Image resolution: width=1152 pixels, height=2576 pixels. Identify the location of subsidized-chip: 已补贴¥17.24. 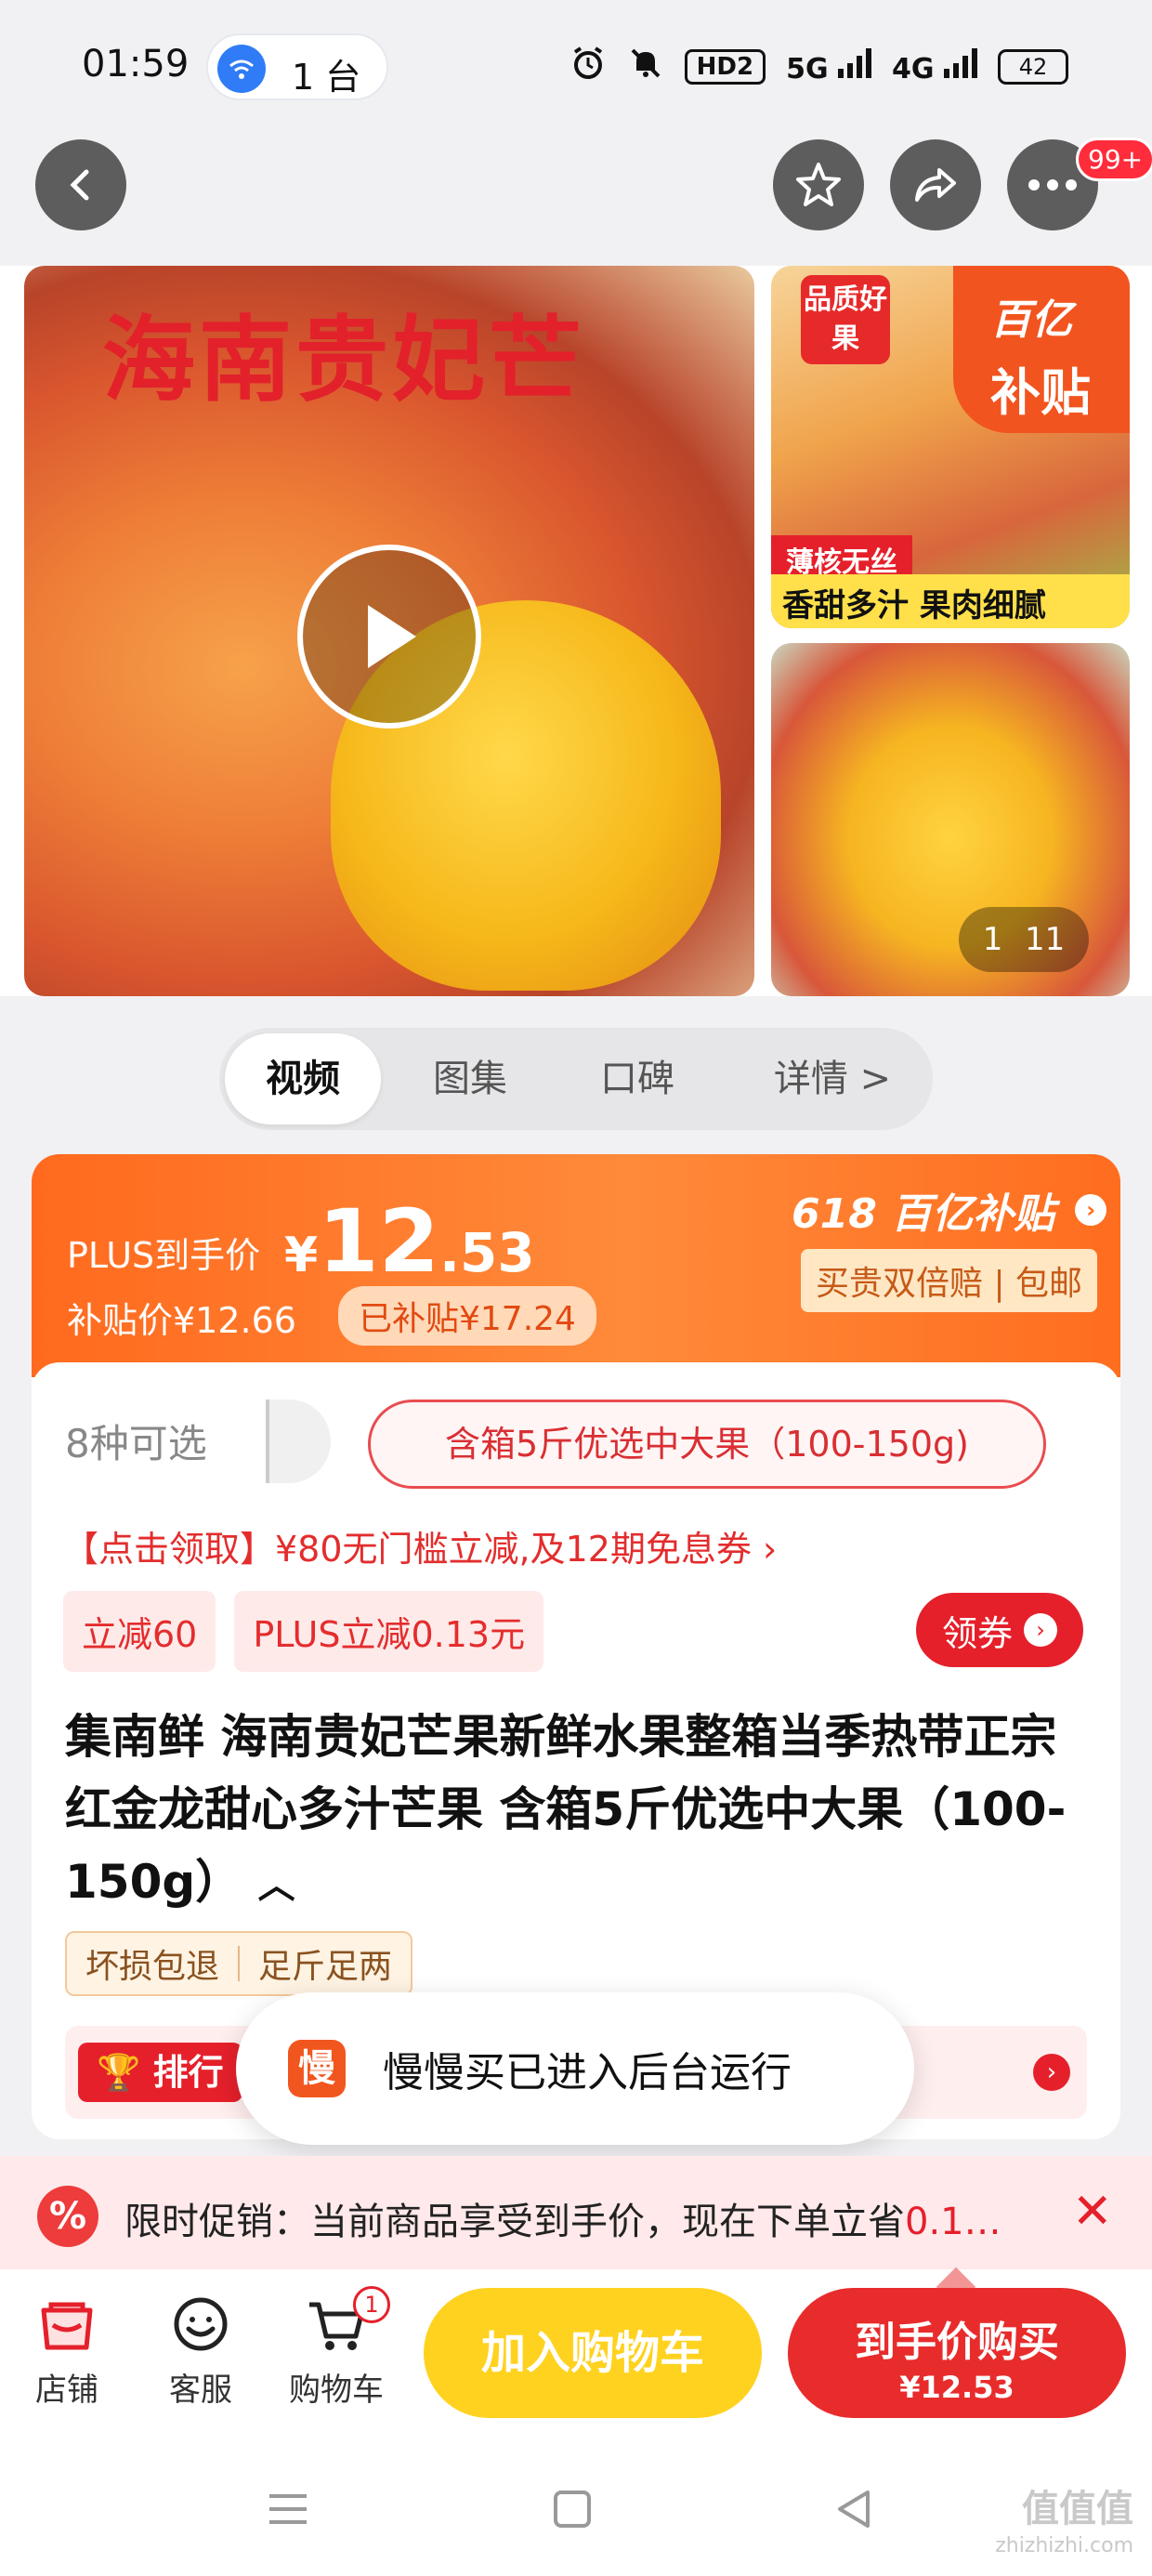
(467, 1316).